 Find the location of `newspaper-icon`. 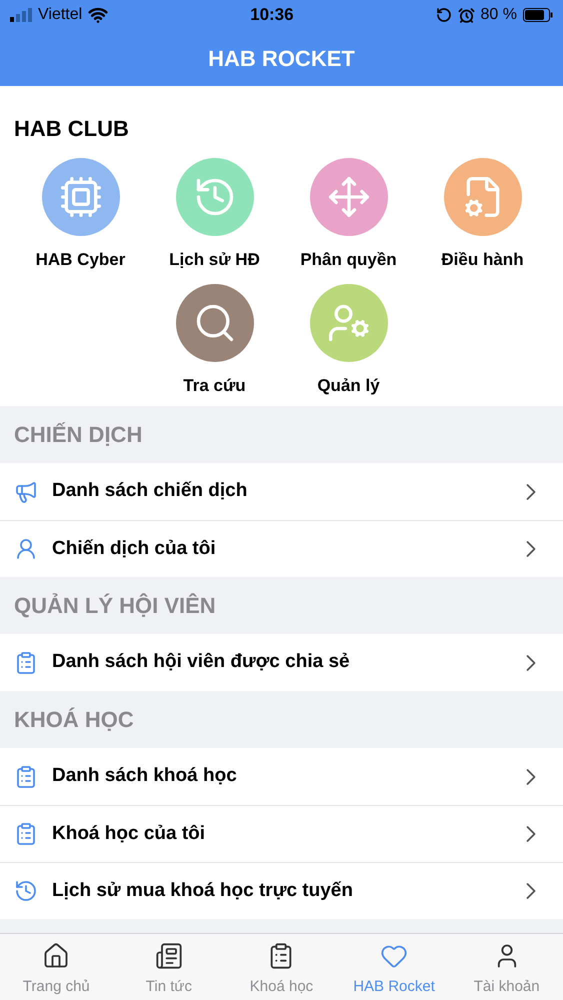

newspaper-icon is located at coordinates (168, 956).